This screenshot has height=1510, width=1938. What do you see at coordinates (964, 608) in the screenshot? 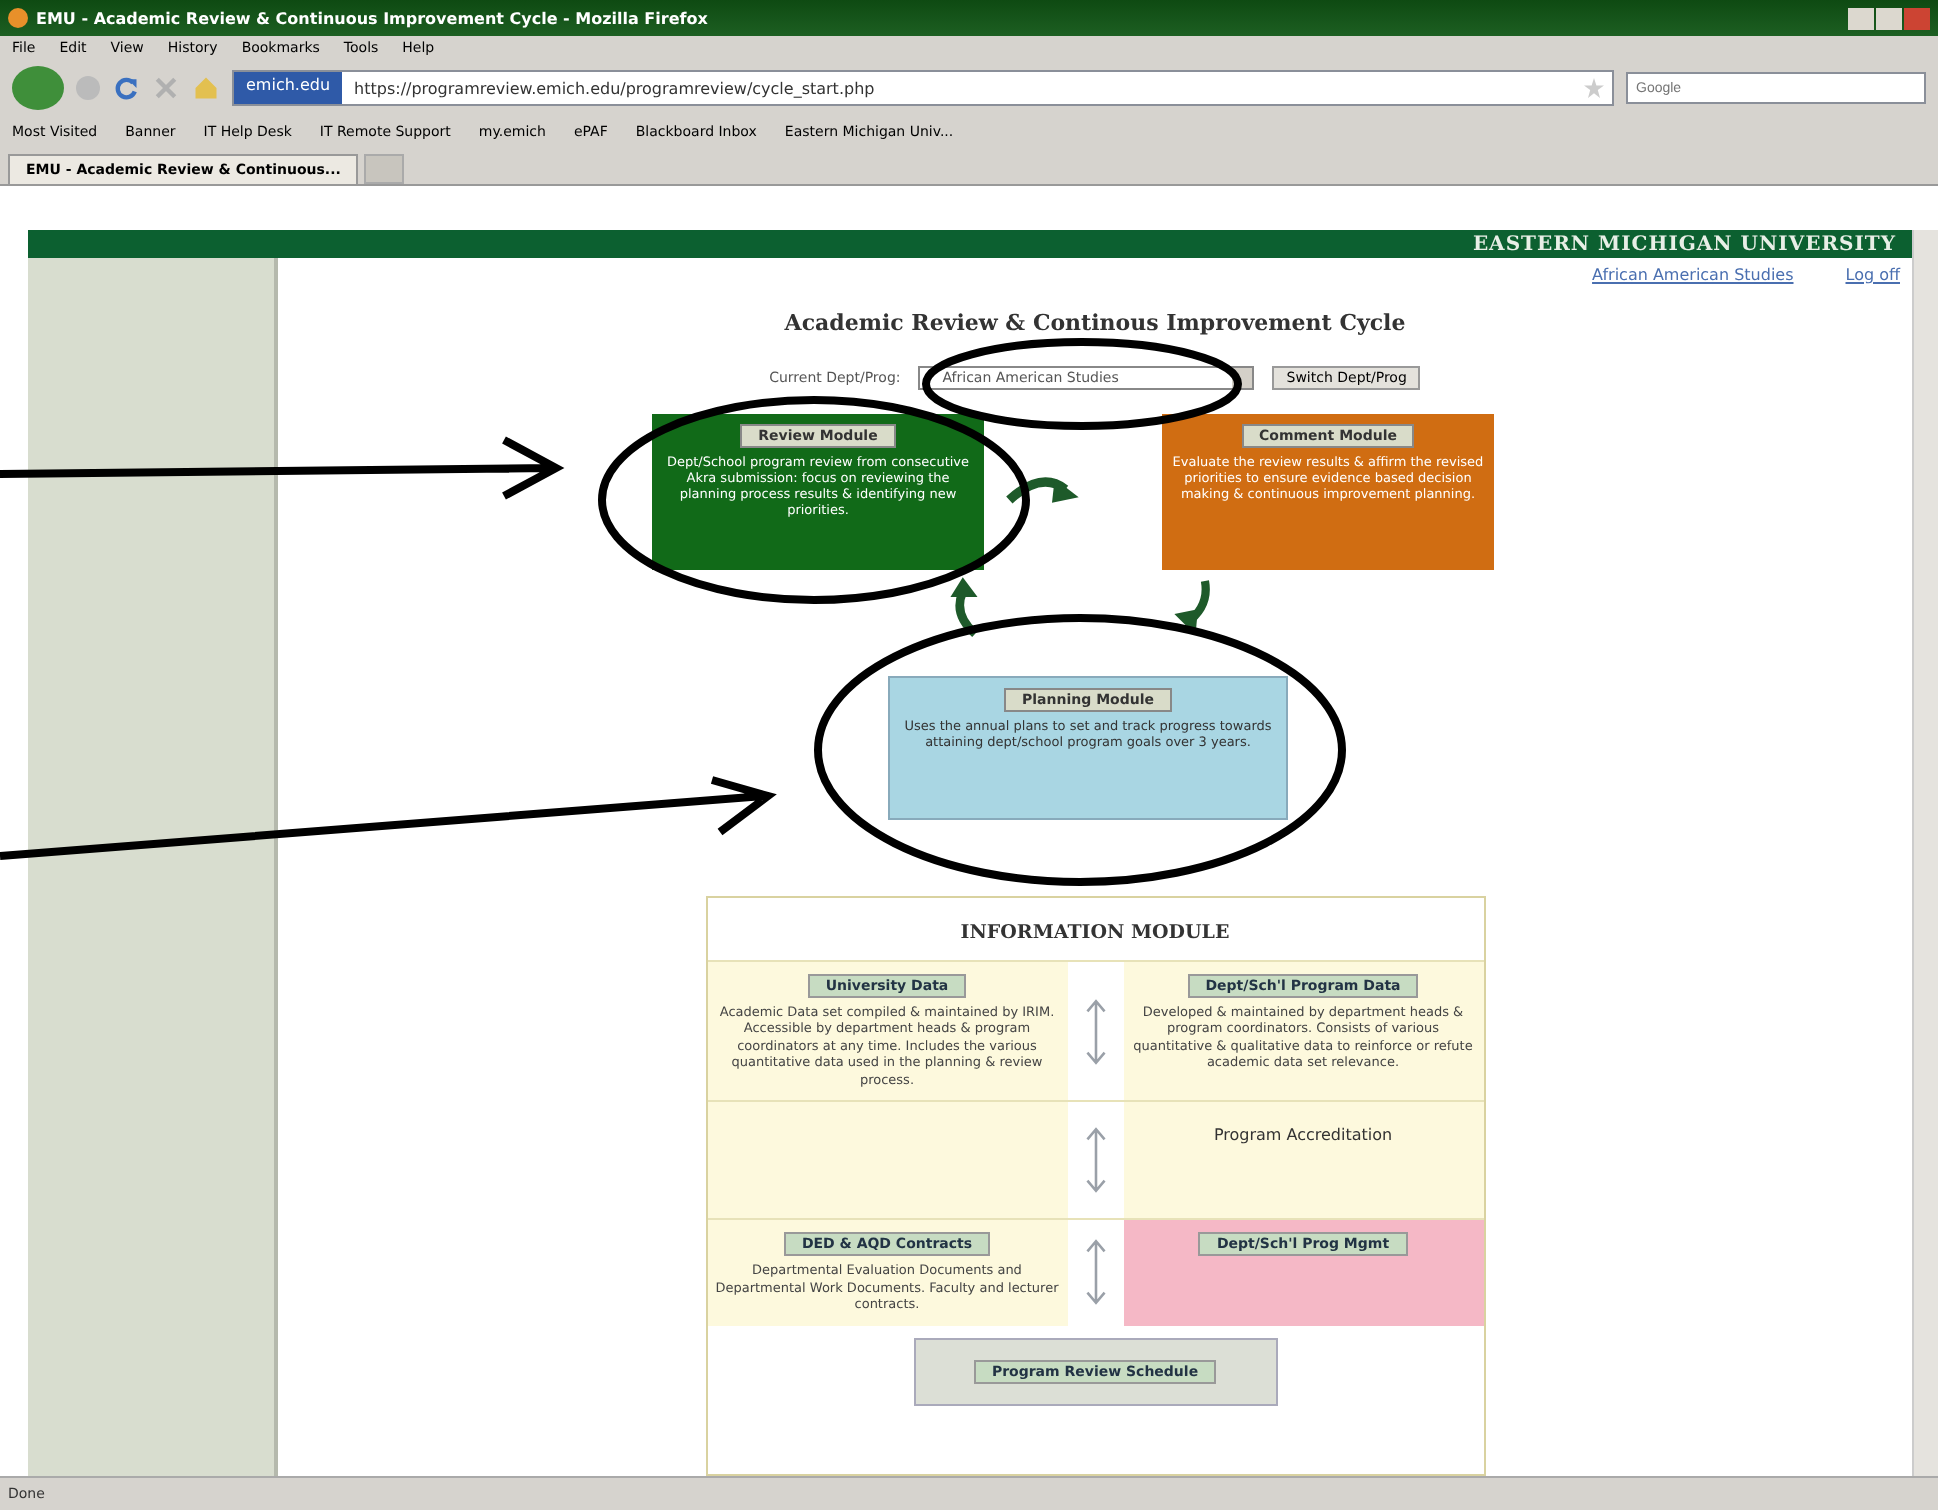
I see `curved-arrow-icon` at bounding box center [964, 608].